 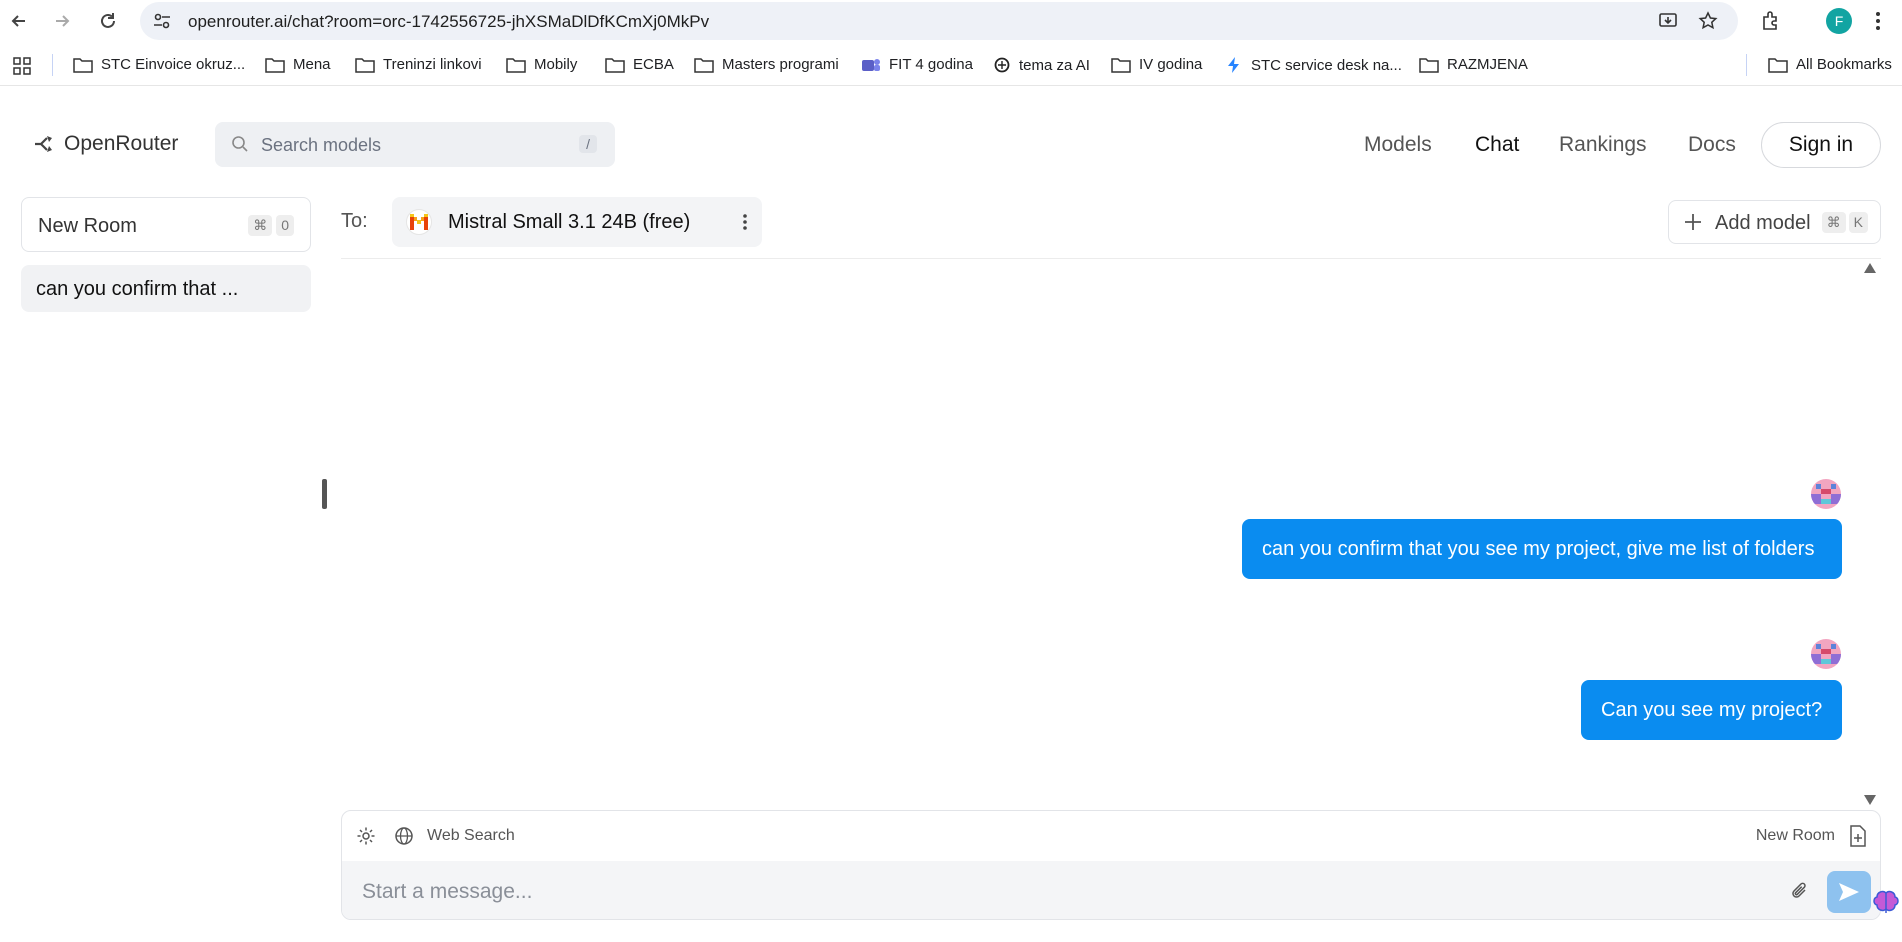 I want to click on search-icon, so click(x=240, y=144).